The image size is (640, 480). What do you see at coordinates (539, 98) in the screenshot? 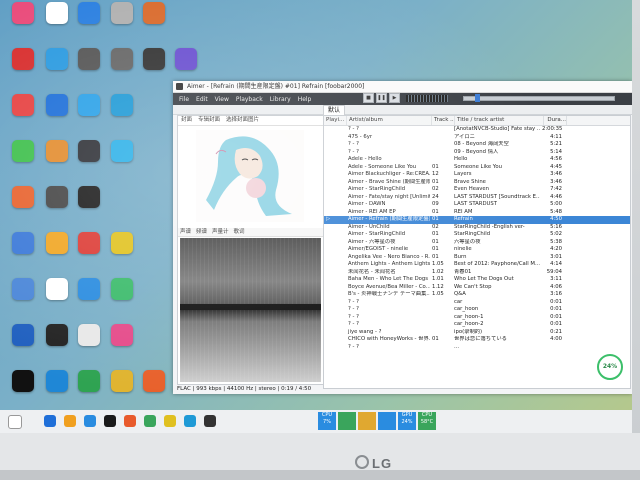
I see `seek-bar` at bounding box center [539, 98].